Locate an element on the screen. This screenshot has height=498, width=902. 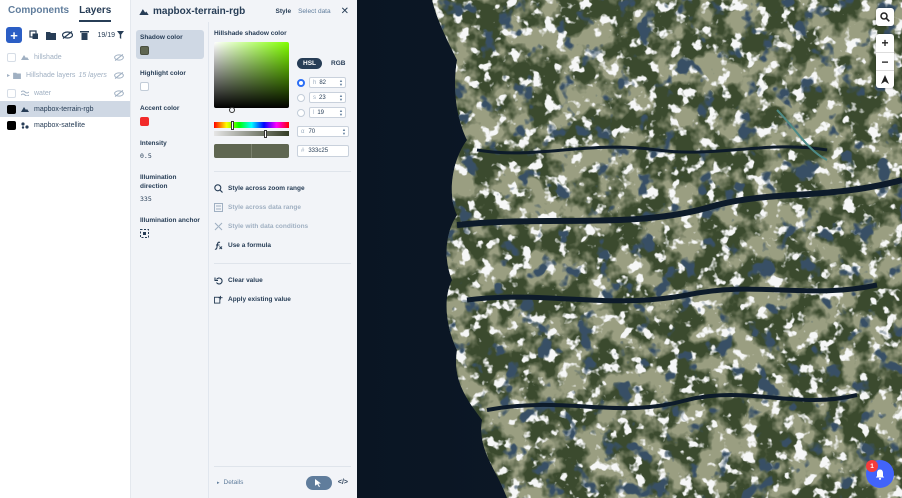
property-accent-color: Accent color is located at coordinates (170, 115).